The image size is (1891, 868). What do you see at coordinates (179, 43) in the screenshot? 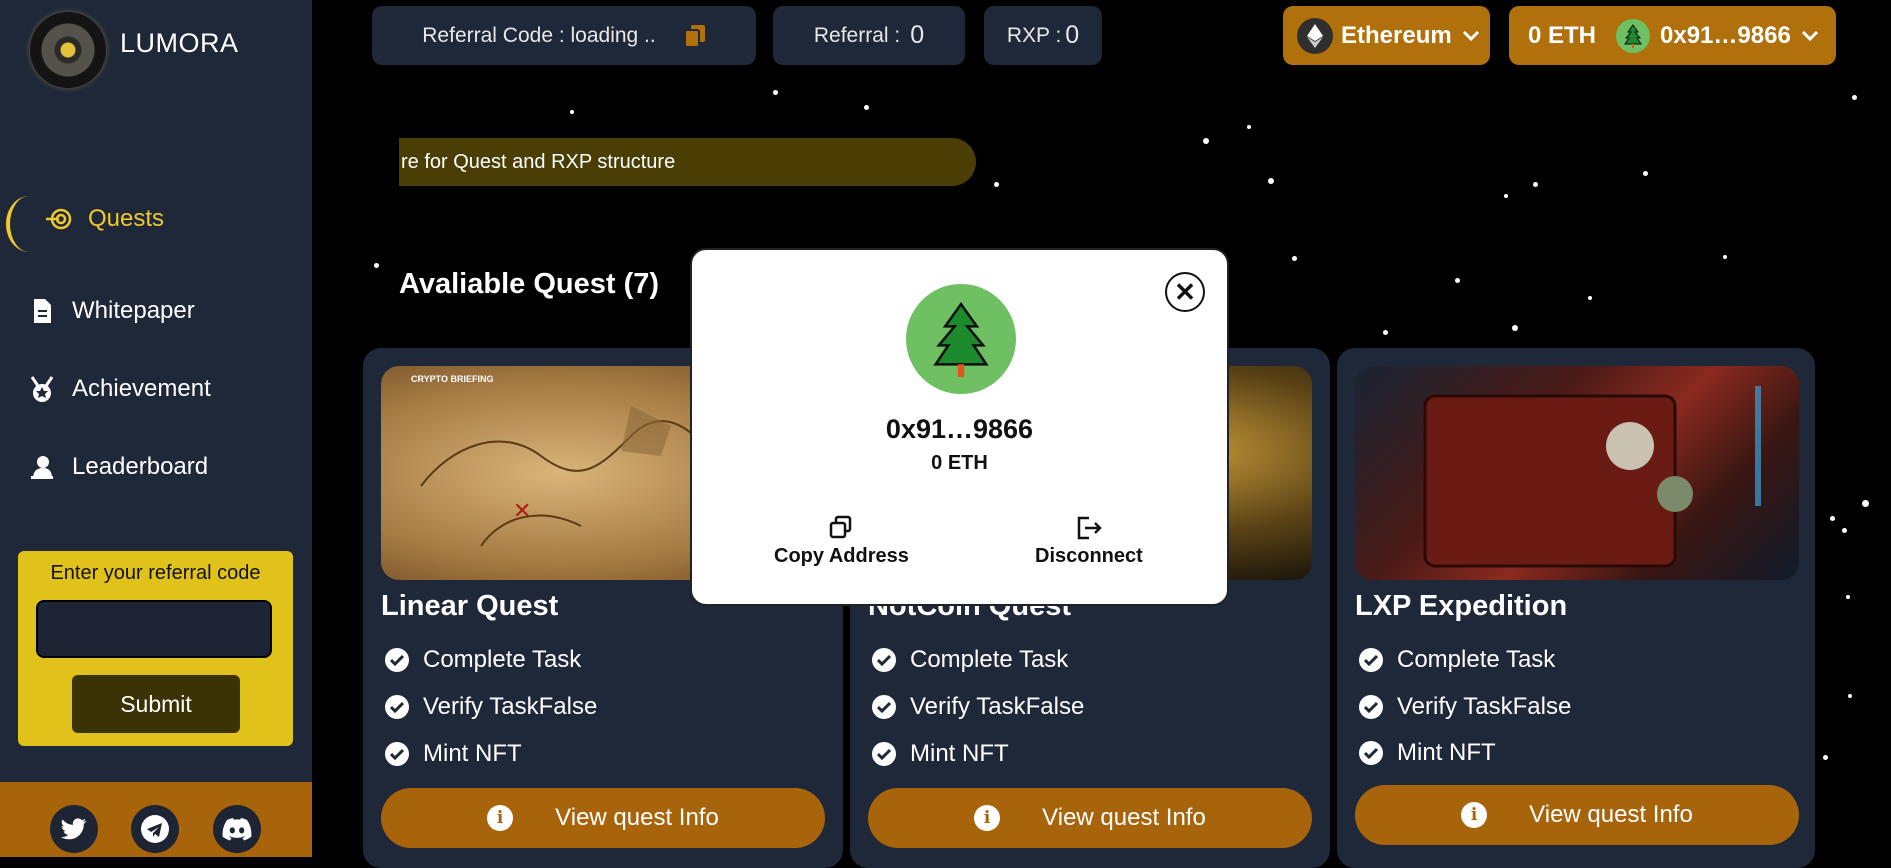
I see `app-name: LUMORA` at bounding box center [179, 43].